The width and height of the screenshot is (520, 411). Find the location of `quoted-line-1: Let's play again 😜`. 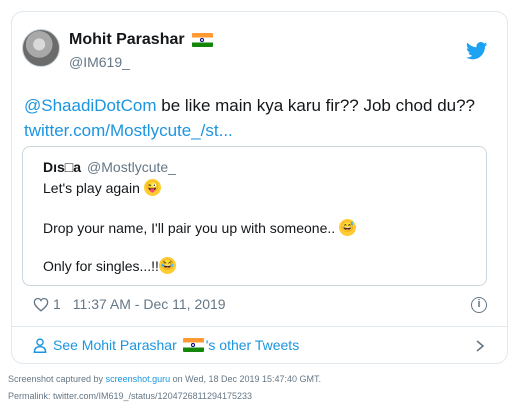

quoted-line-1: Let's play again 😜 is located at coordinates (102, 187).